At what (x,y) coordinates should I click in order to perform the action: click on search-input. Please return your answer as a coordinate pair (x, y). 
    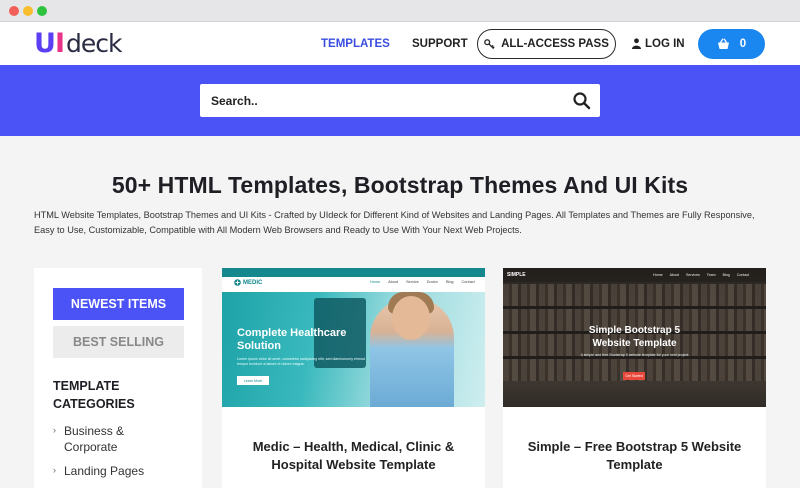
    Looking at the image, I should click on (385, 100).